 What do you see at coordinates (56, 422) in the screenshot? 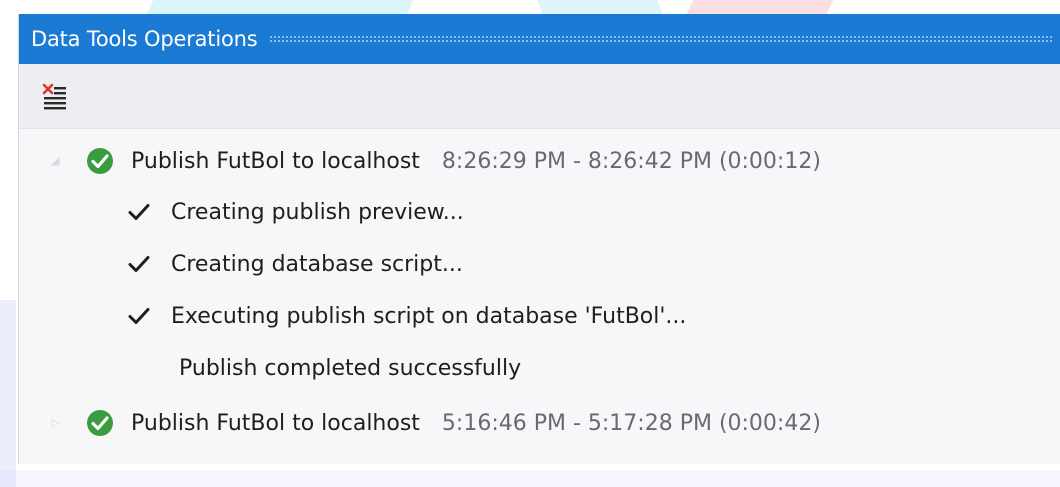
I see `expand-icon: ▷` at bounding box center [56, 422].